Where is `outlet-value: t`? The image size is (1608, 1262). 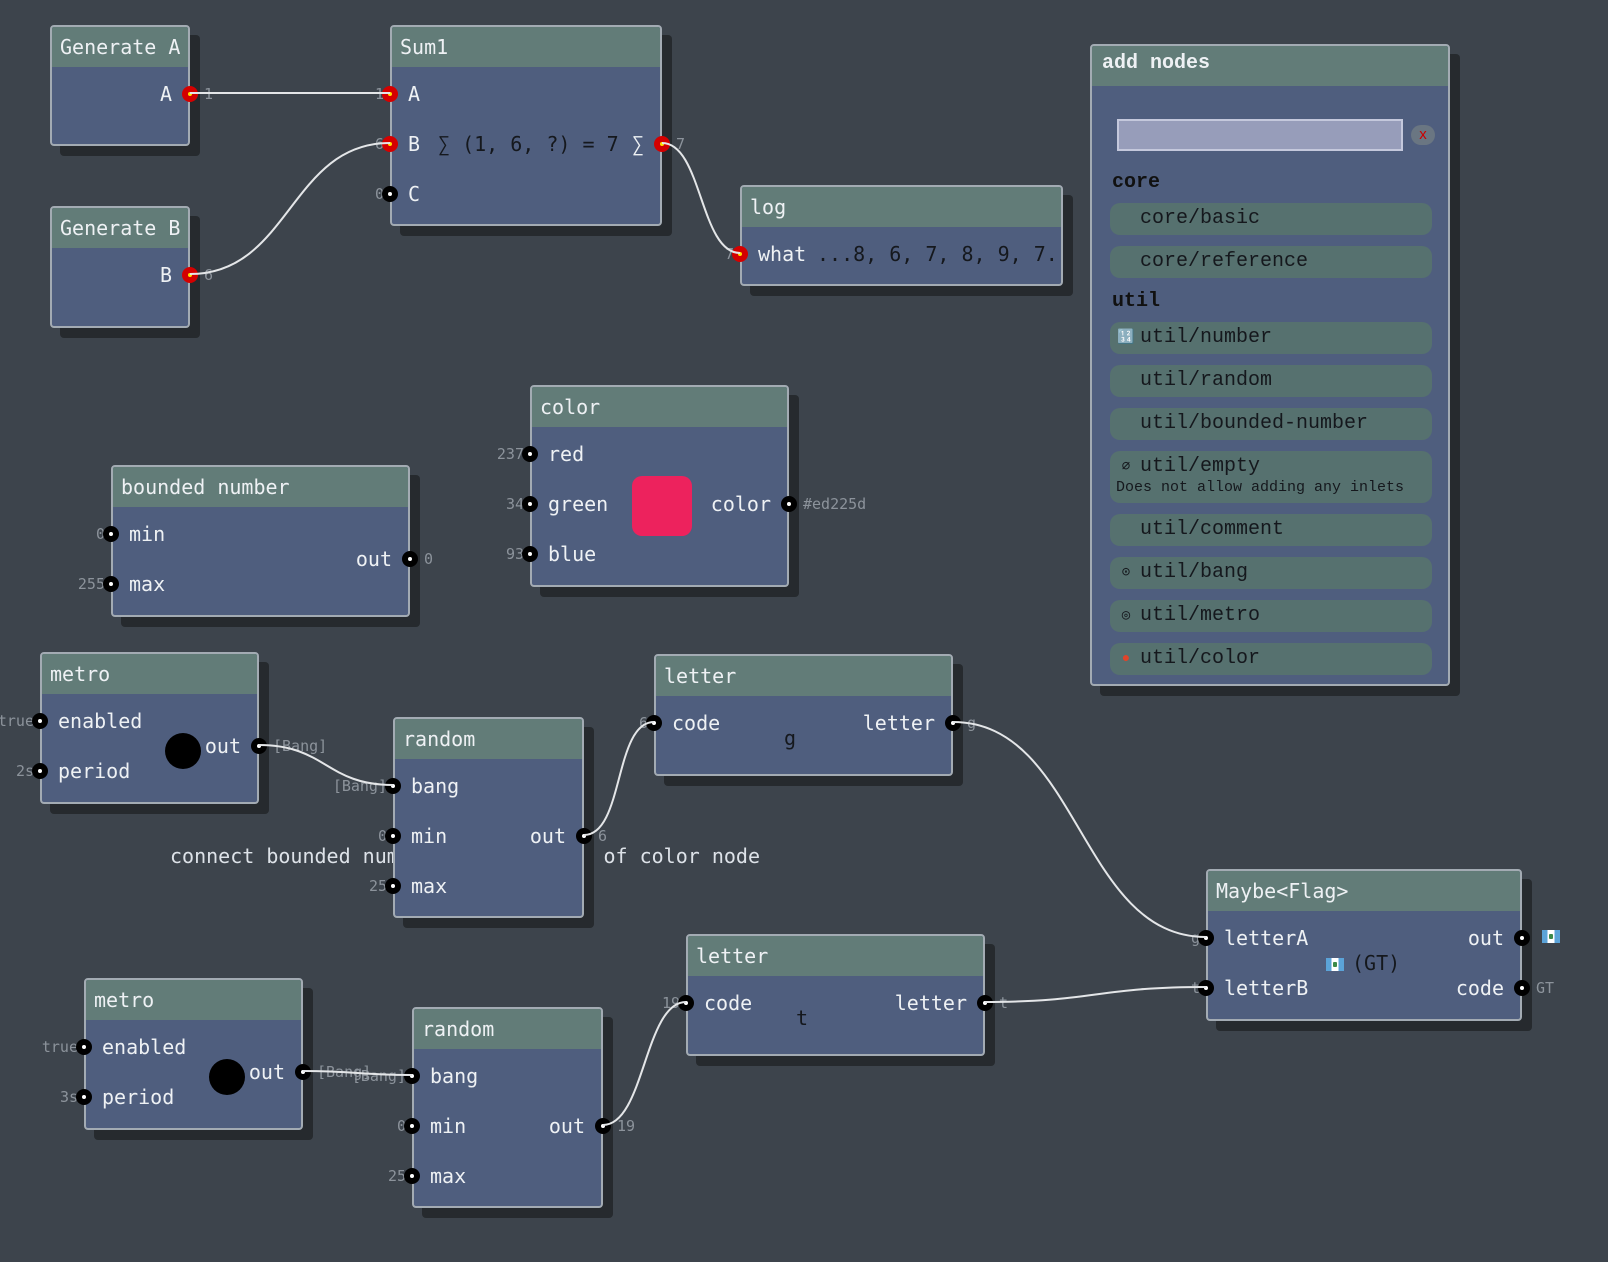 outlet-value: t is located at coordinates (1004, 1003).